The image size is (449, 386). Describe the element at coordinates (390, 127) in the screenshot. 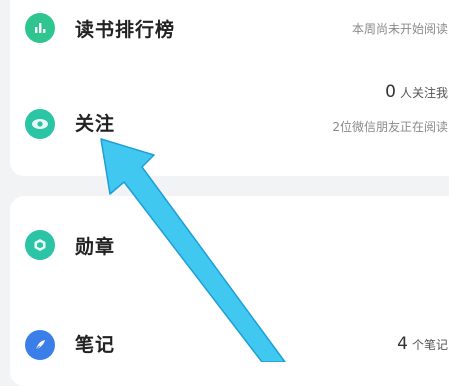

I see `friends-reading-text: 2位微信朋友正在阅读` at that location.